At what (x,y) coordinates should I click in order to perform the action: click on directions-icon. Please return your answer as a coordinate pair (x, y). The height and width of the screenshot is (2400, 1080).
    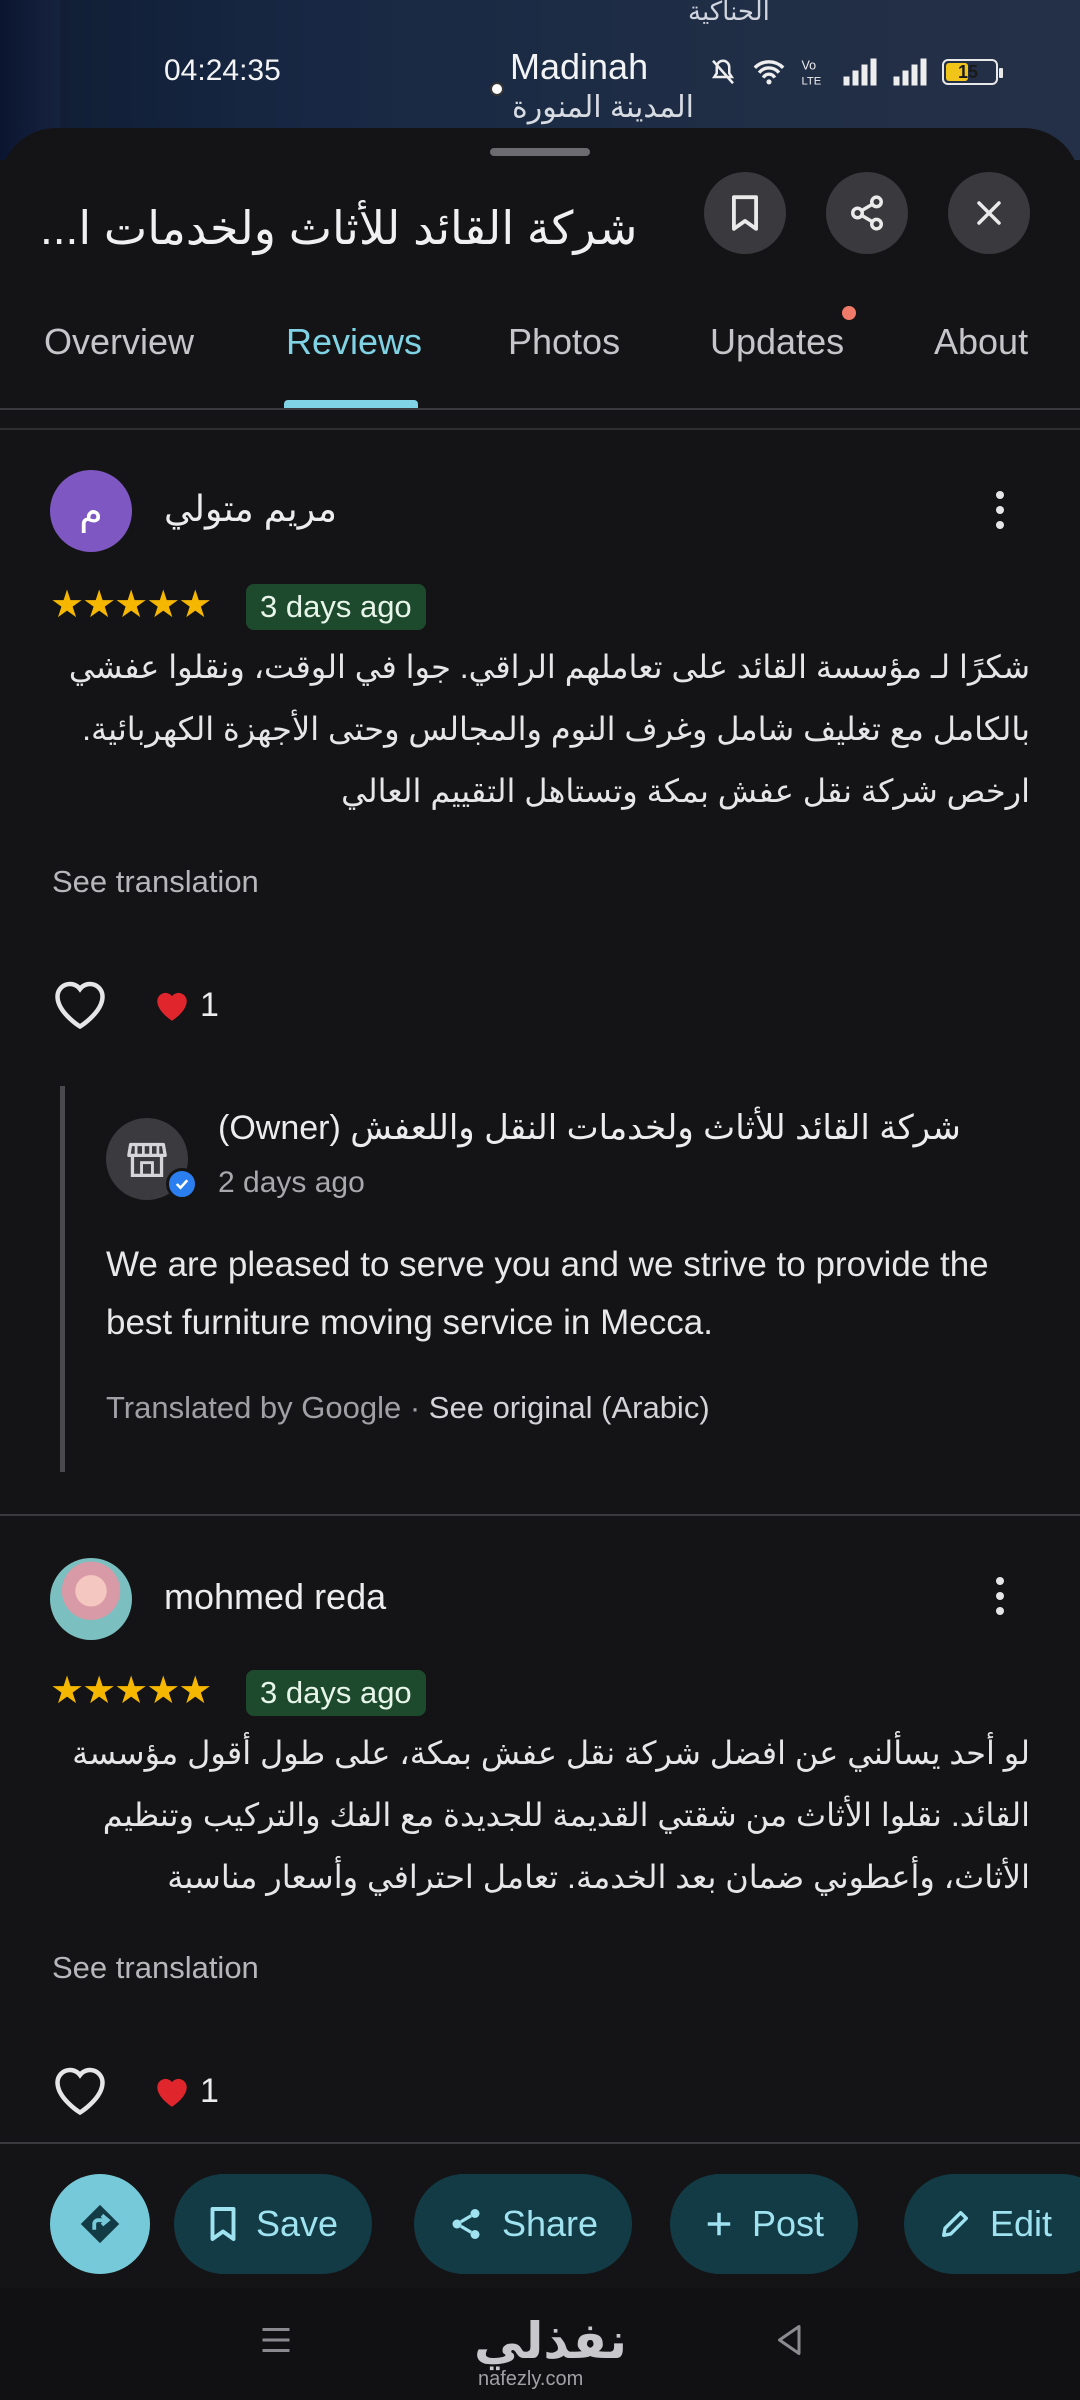
    Looking at the image, I should click on (100, 2224).